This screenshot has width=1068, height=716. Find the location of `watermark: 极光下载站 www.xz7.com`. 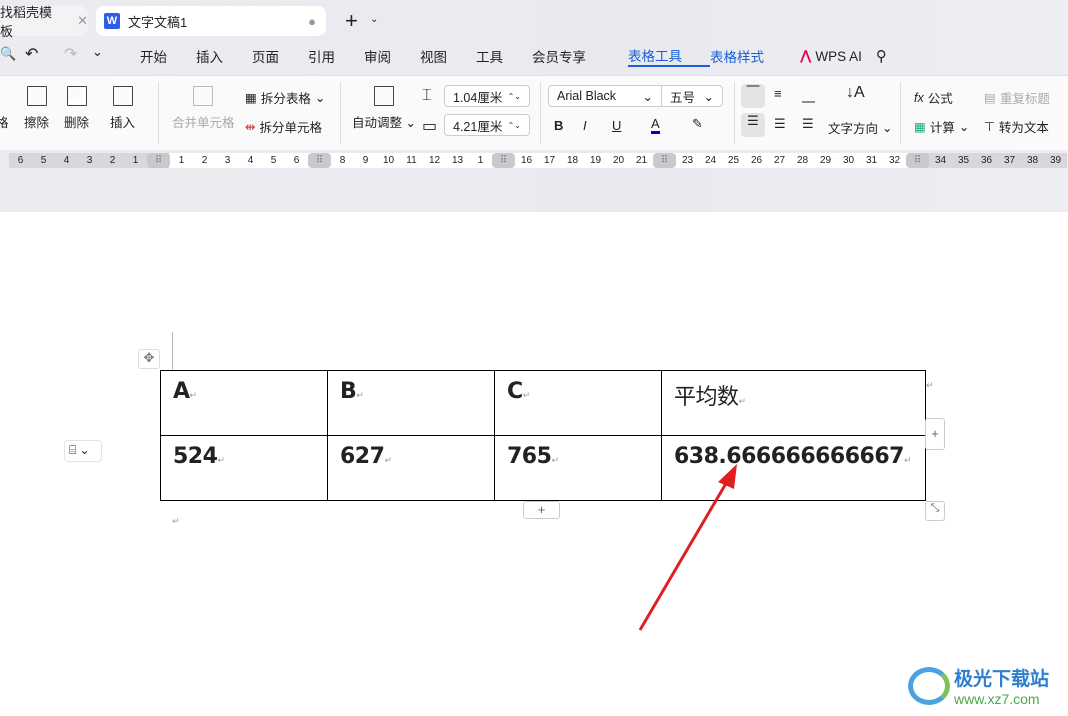

watermark: 极光下载站 www.xz7.com is located at coordinates (978, 685).